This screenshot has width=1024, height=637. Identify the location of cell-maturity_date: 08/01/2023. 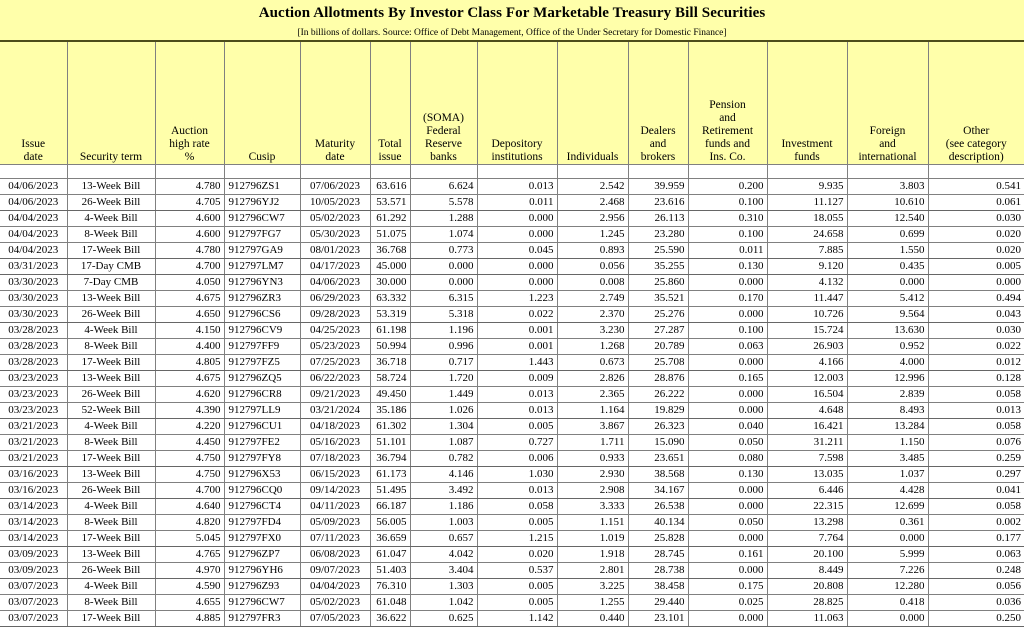
(335, 250).